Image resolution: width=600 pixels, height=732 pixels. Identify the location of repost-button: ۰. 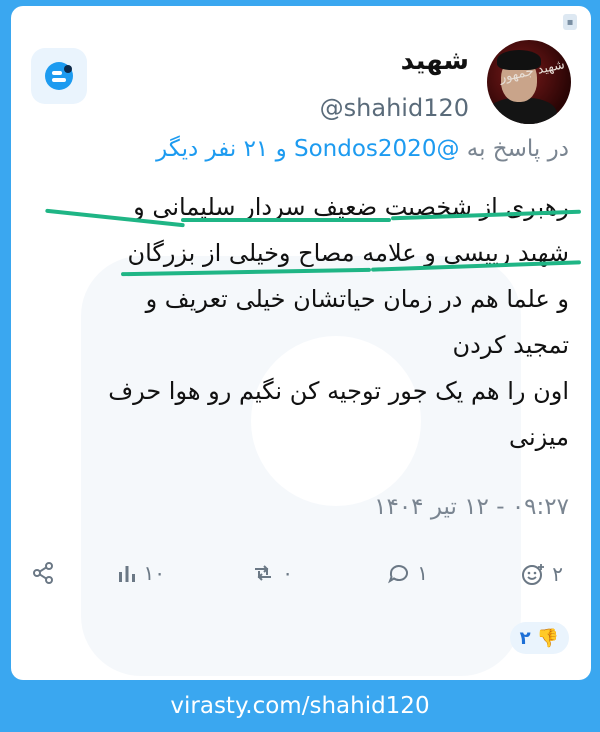
(271, 573).